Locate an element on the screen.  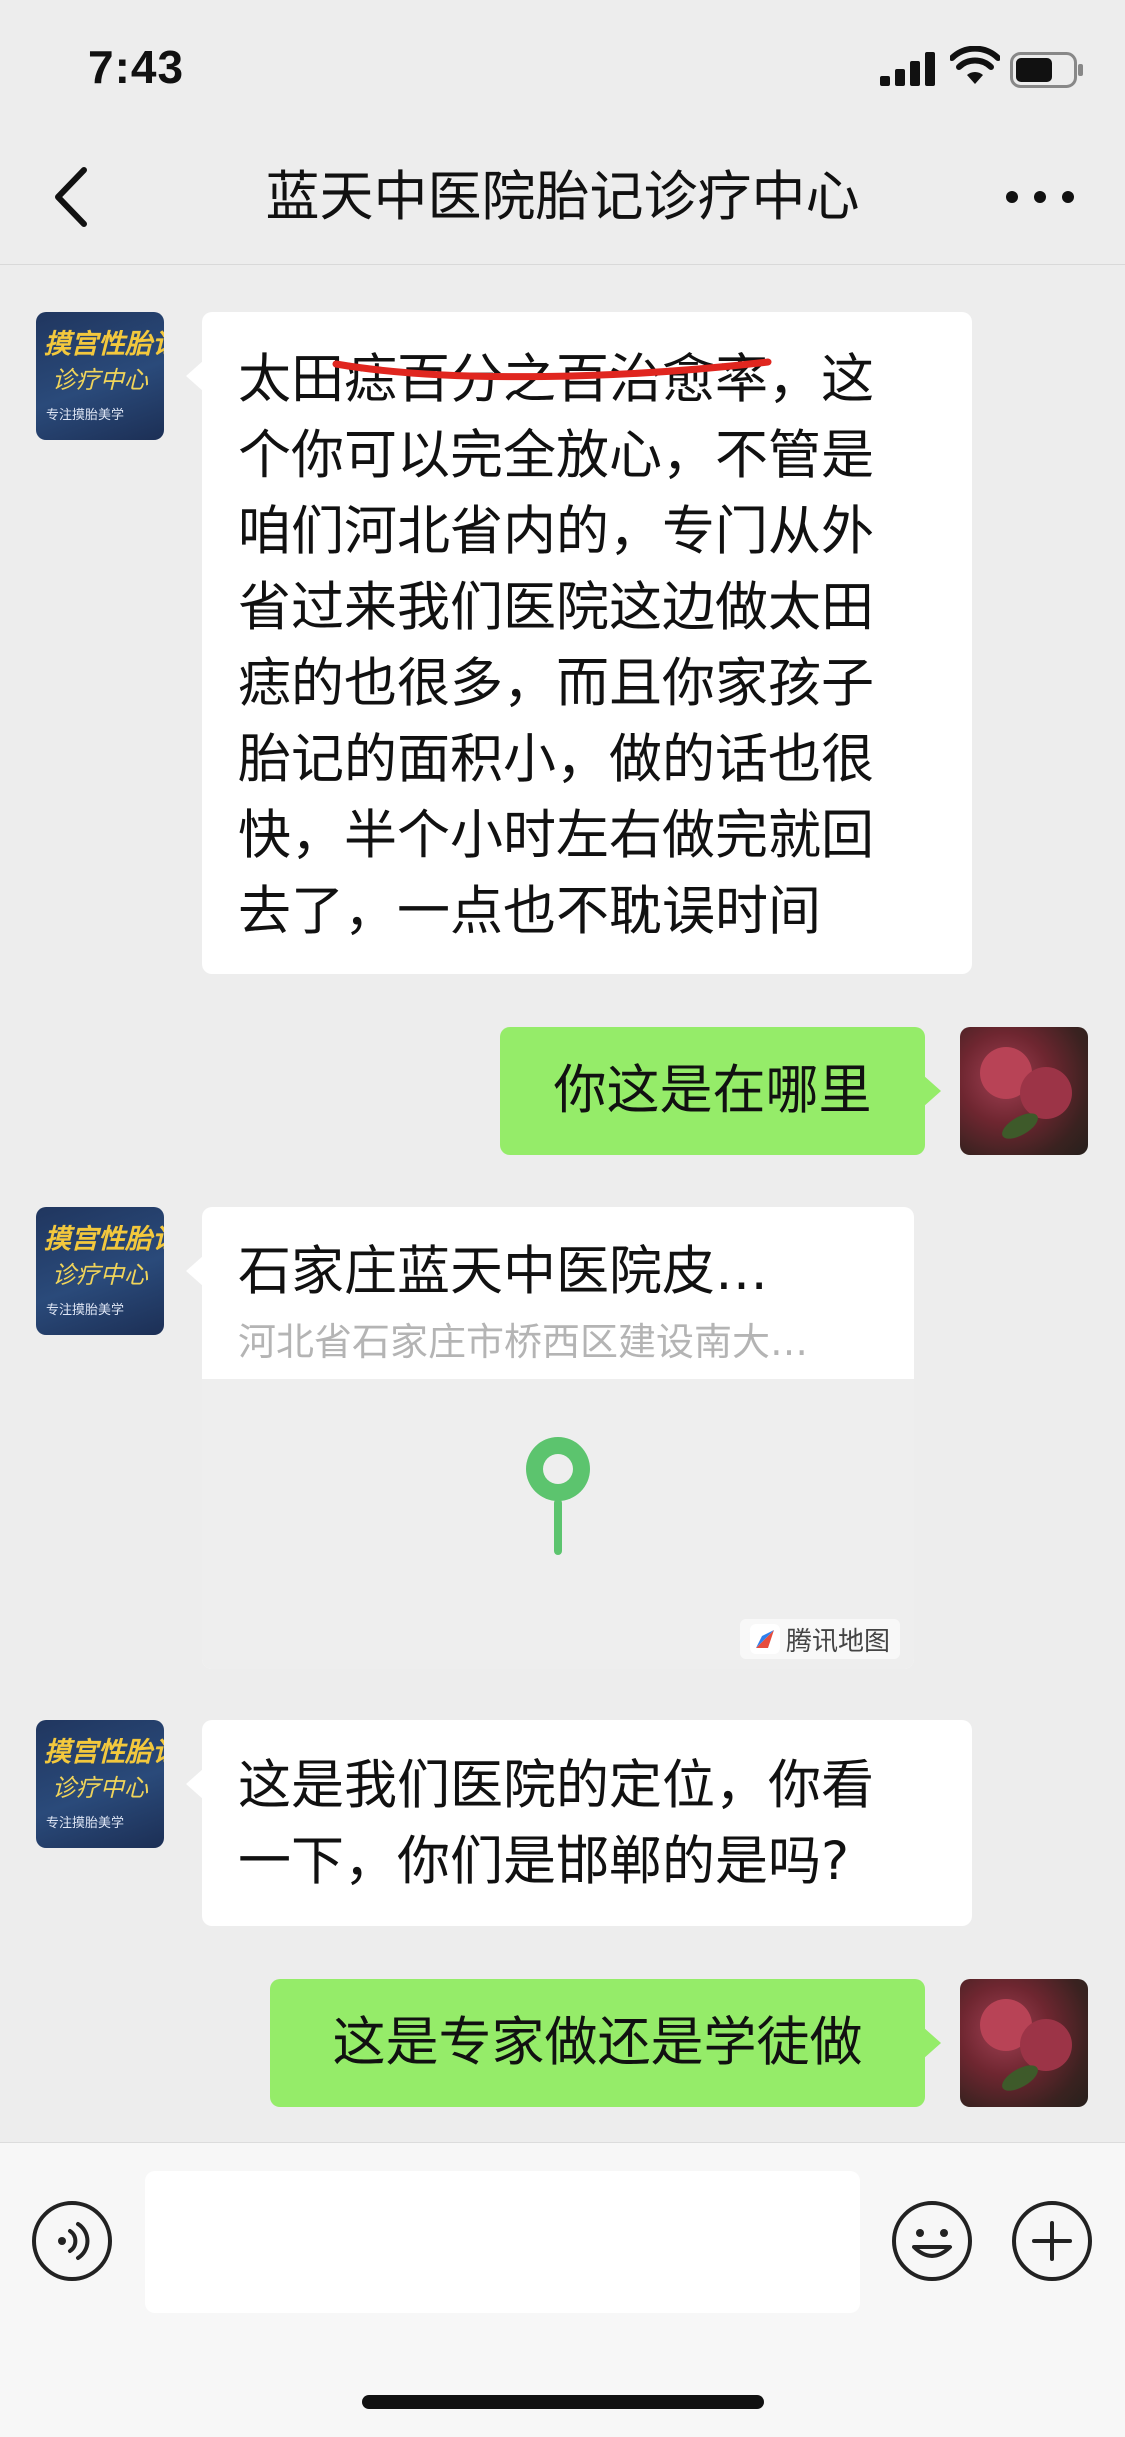
location-card: 石家庄蓝天中医院皮… 河北省石家庄市桥西区建设南大… 腾讯地图 is located at coordinates (558, 1438).